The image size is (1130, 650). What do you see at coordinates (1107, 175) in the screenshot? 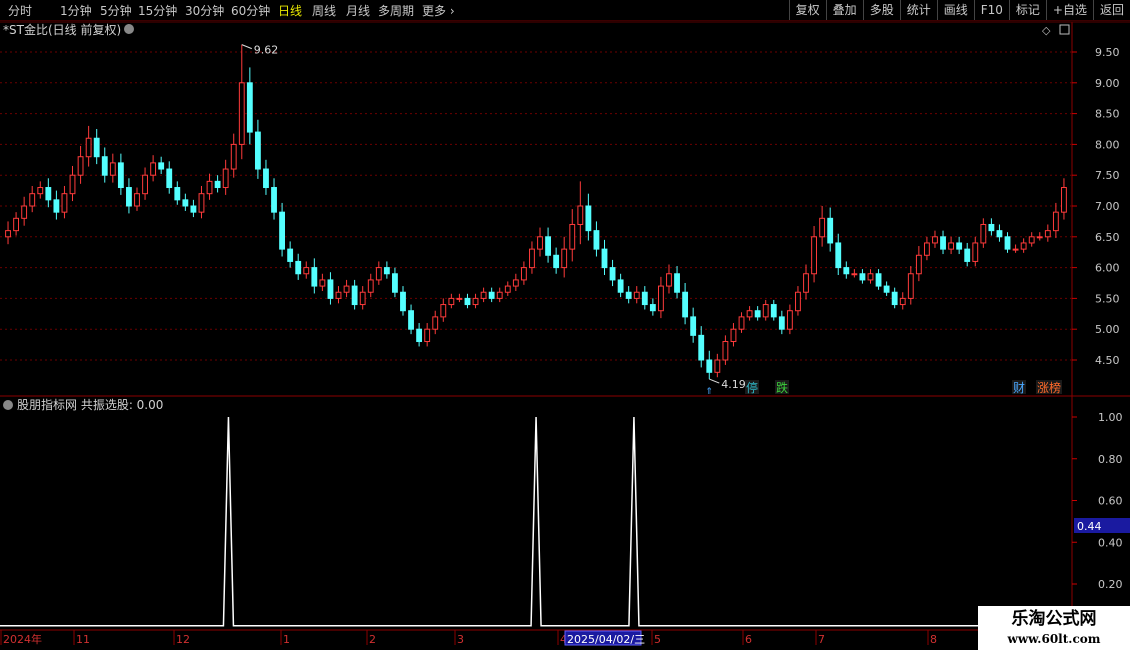
I see `price-axis-label: 7.50` at bounding box center [1107, 175].